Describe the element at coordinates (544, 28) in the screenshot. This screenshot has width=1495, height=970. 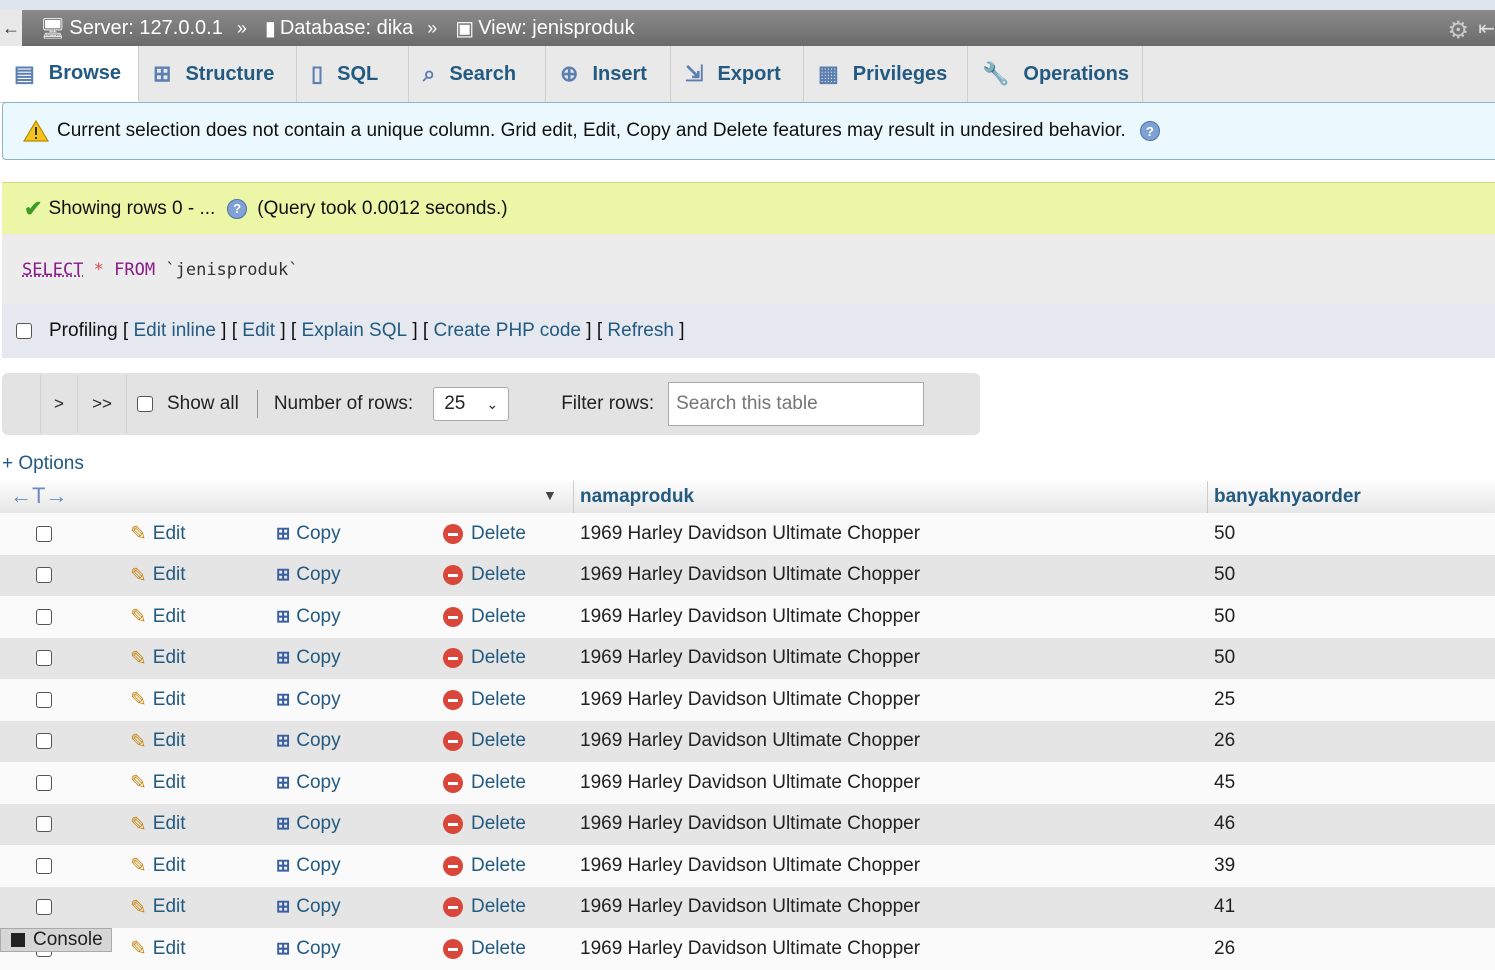
I see `breadcrumb-view: ▣ View: jenisproduk` at that location.